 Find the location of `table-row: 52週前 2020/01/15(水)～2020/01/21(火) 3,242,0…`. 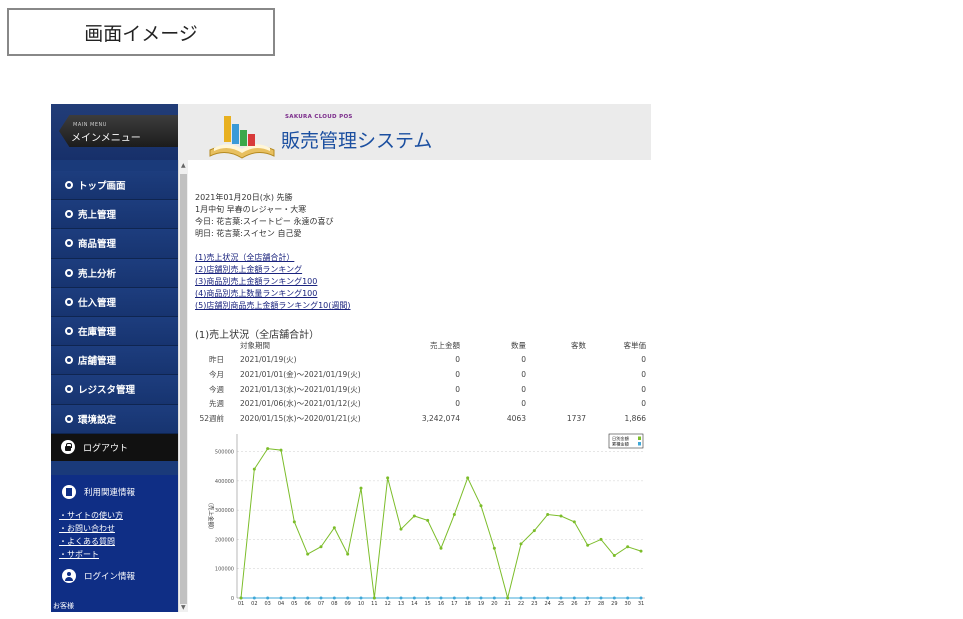

table-row: 52週前 2020/01/15(水)～2020/01/21(火) 3,242,0… is located at coordinates (422, 418).